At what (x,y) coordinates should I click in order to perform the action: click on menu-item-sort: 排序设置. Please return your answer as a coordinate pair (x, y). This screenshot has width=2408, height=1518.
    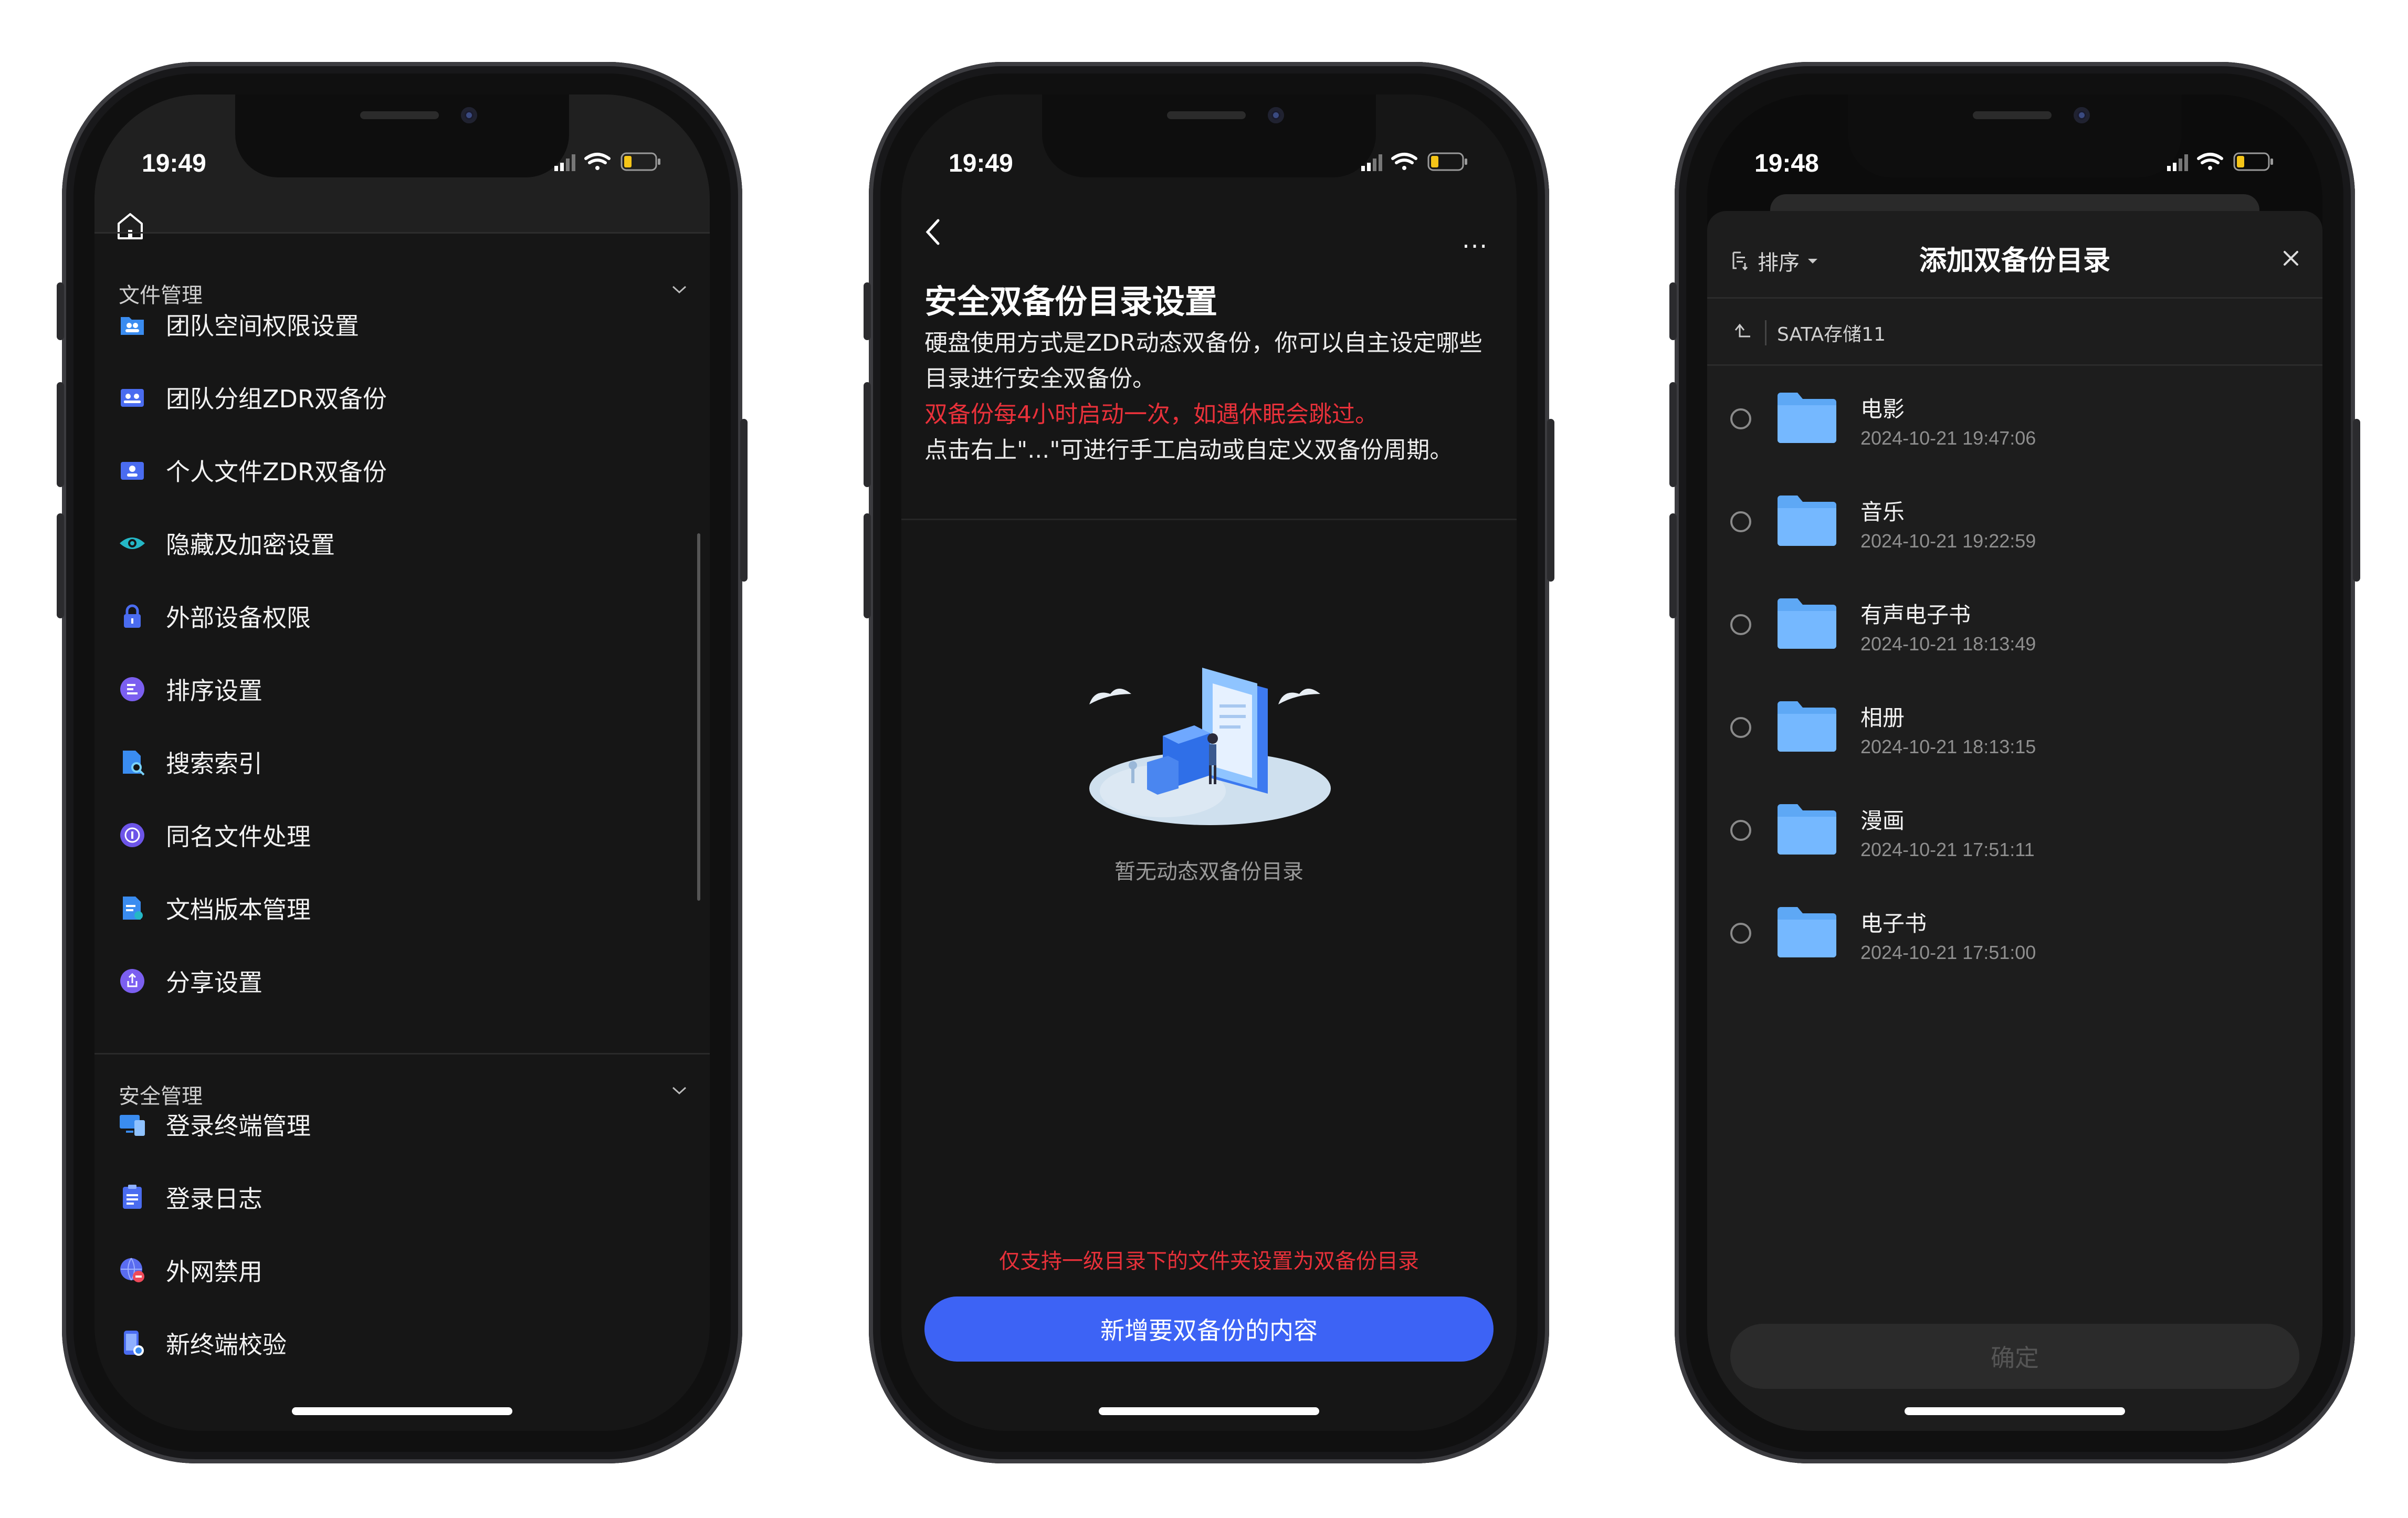
    Looking at the image, I should click on (190, 689).